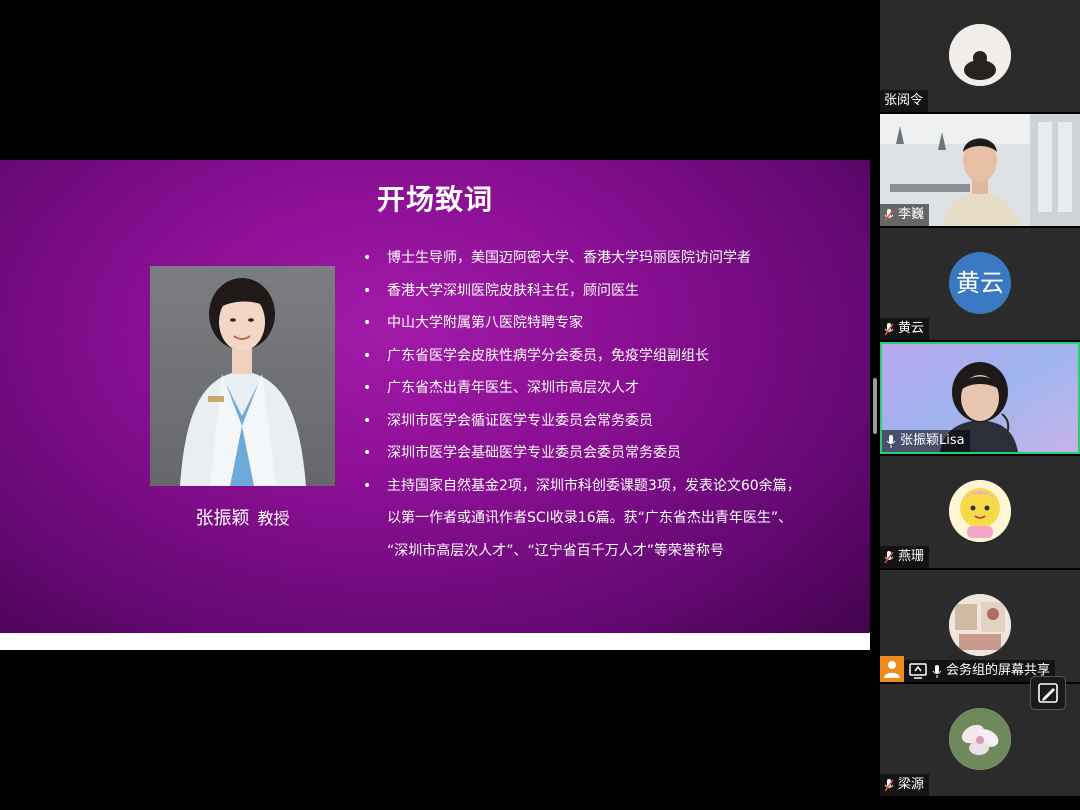  Describe the element at coordinates (556, 550) in the screenshot. I see `bio-bullet-line: “深圳市高层次人才”、“辽宁省百千万人才”等荣誉称号` at that location.